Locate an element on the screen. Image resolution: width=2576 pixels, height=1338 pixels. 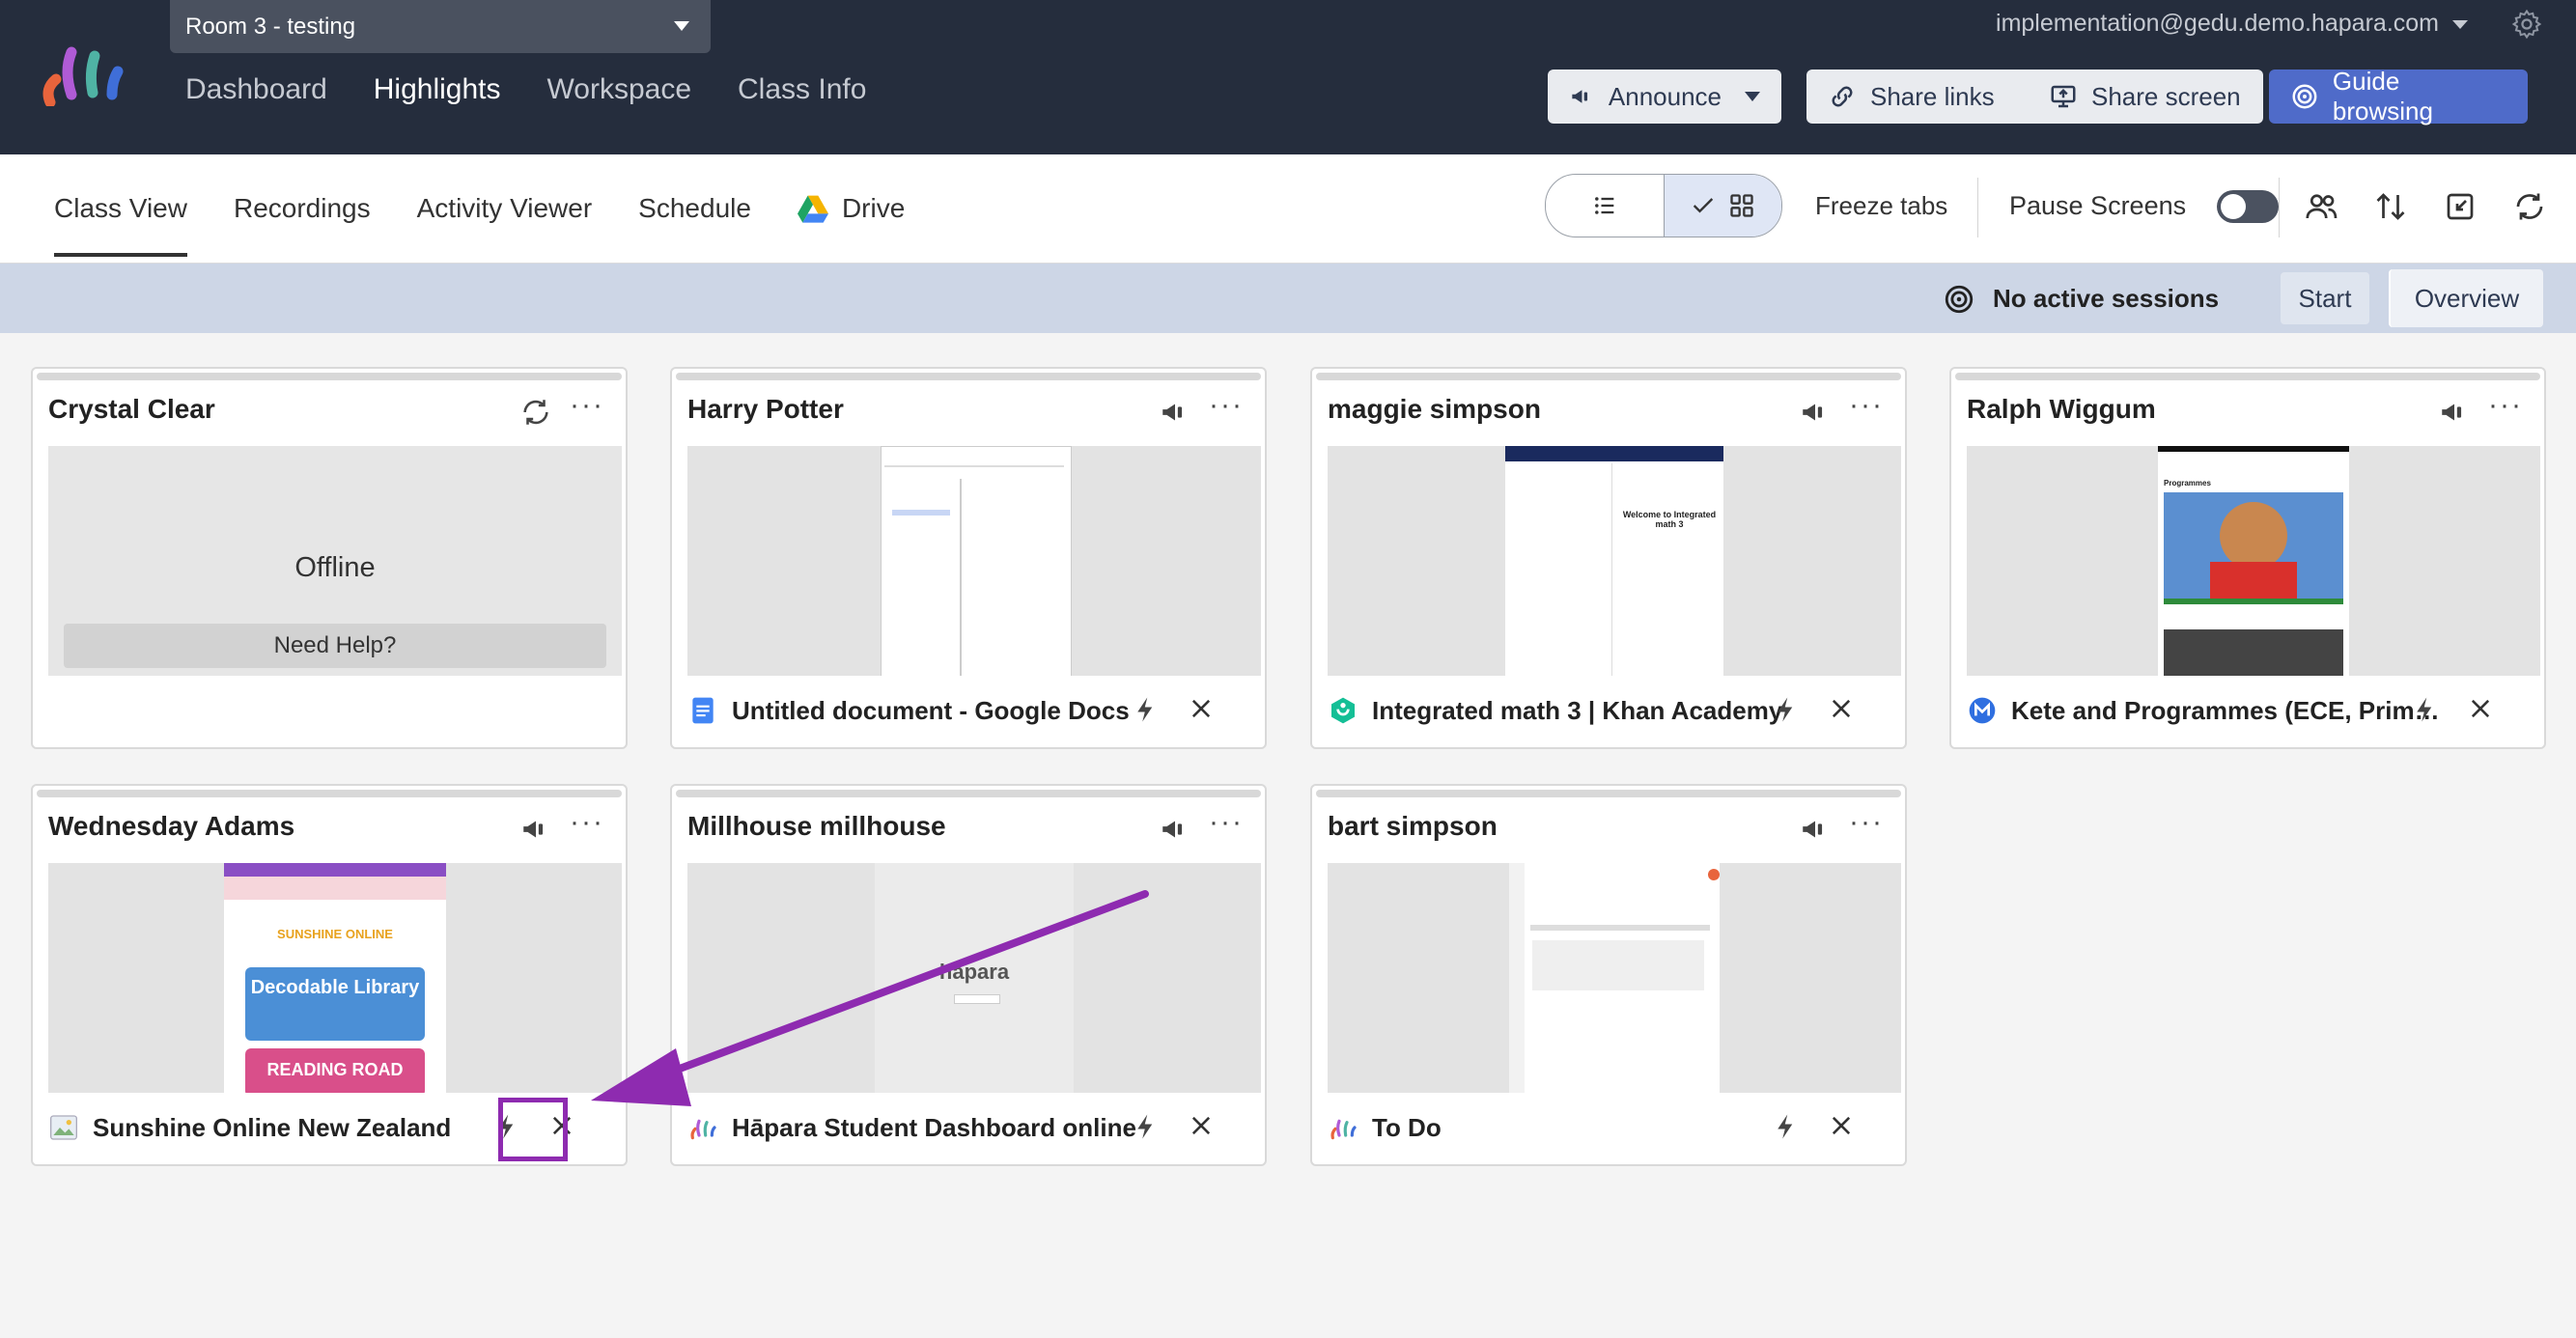
student-name: Harry Potter is located at coordinates (766, 409).